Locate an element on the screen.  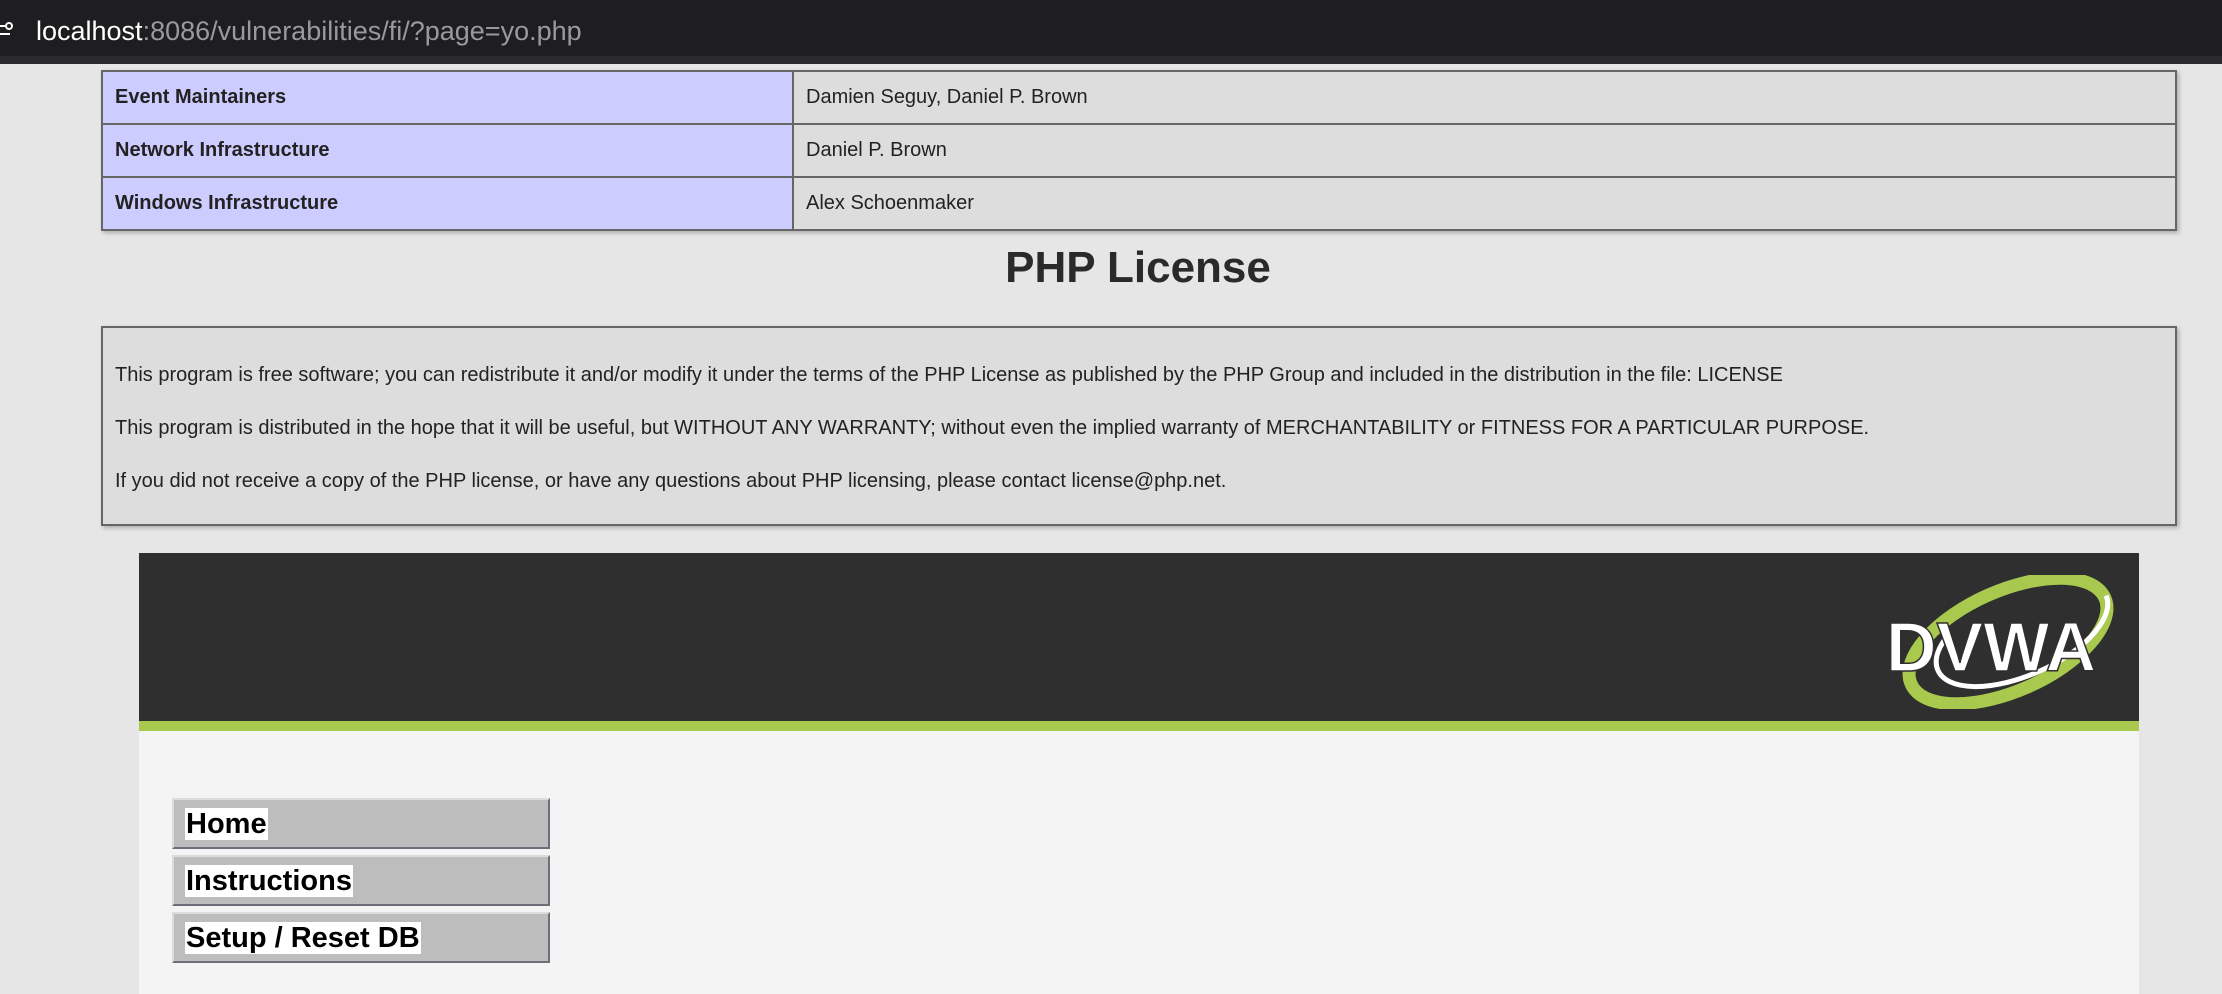
credit-names: Damien Seguy, Daniel P. Brown is located at coordinates (1484, 97).